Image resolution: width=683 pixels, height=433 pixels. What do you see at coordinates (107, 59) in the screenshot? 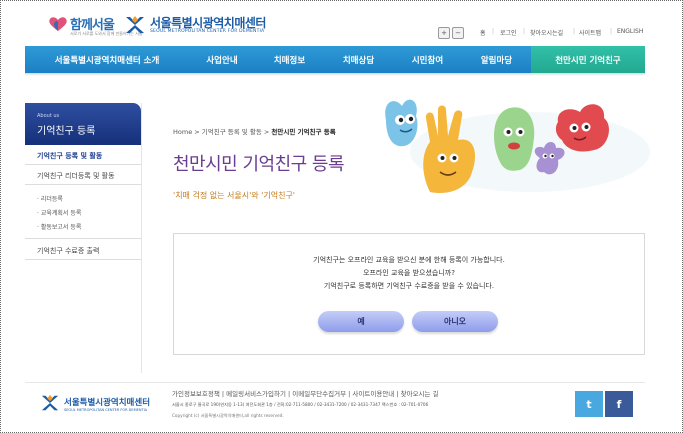
I see `nav-item-center-intro: 서울특별시광역치매센터 소개` at bounding box center [107, 59].